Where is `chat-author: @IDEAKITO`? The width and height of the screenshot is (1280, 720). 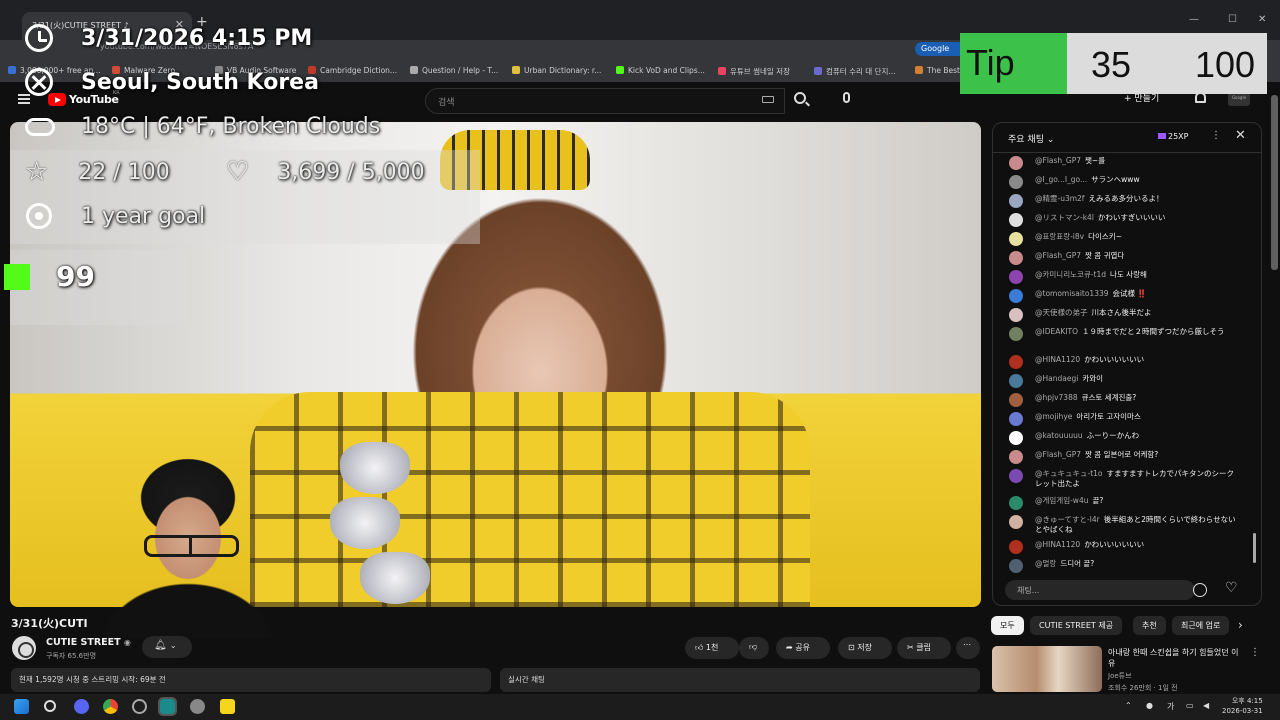
chat-author: @IDEAKITO is located at coordinates (1056, 331).